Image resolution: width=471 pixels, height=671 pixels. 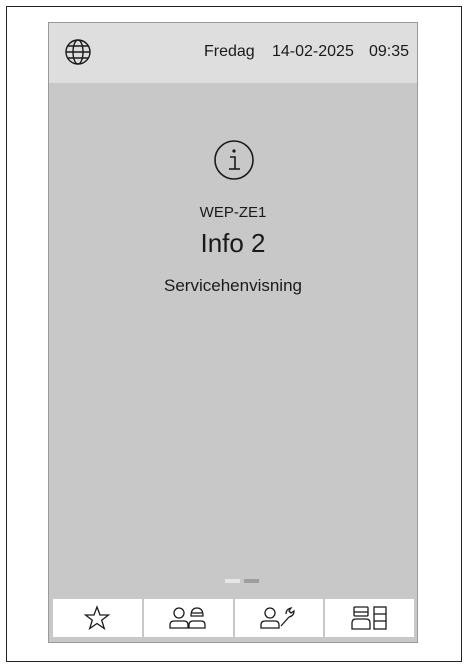 I want to click on message-subtitle: Servicehenvisning, so click(x=233, y=285).